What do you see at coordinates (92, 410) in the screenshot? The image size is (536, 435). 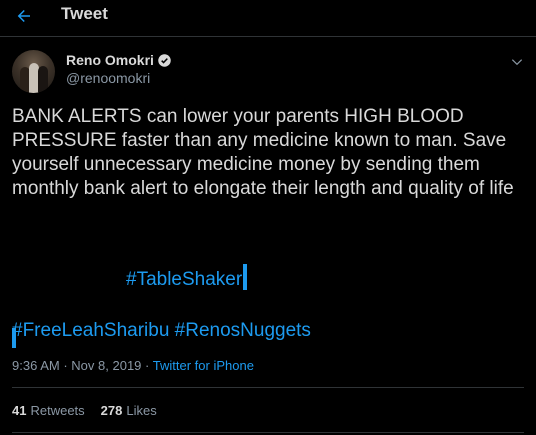 I see `tweet-stats: 41 Retweets 278 Likes` at bounding box center [92, 410].